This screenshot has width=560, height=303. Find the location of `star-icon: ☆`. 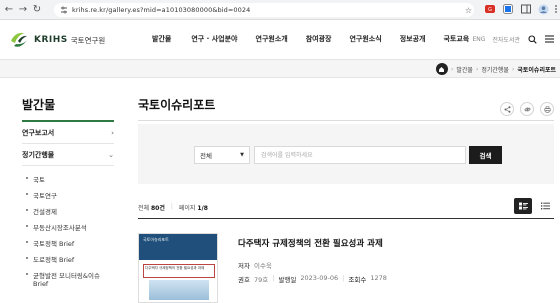

star-icon: ☆ is located at coordinates (468, 10).